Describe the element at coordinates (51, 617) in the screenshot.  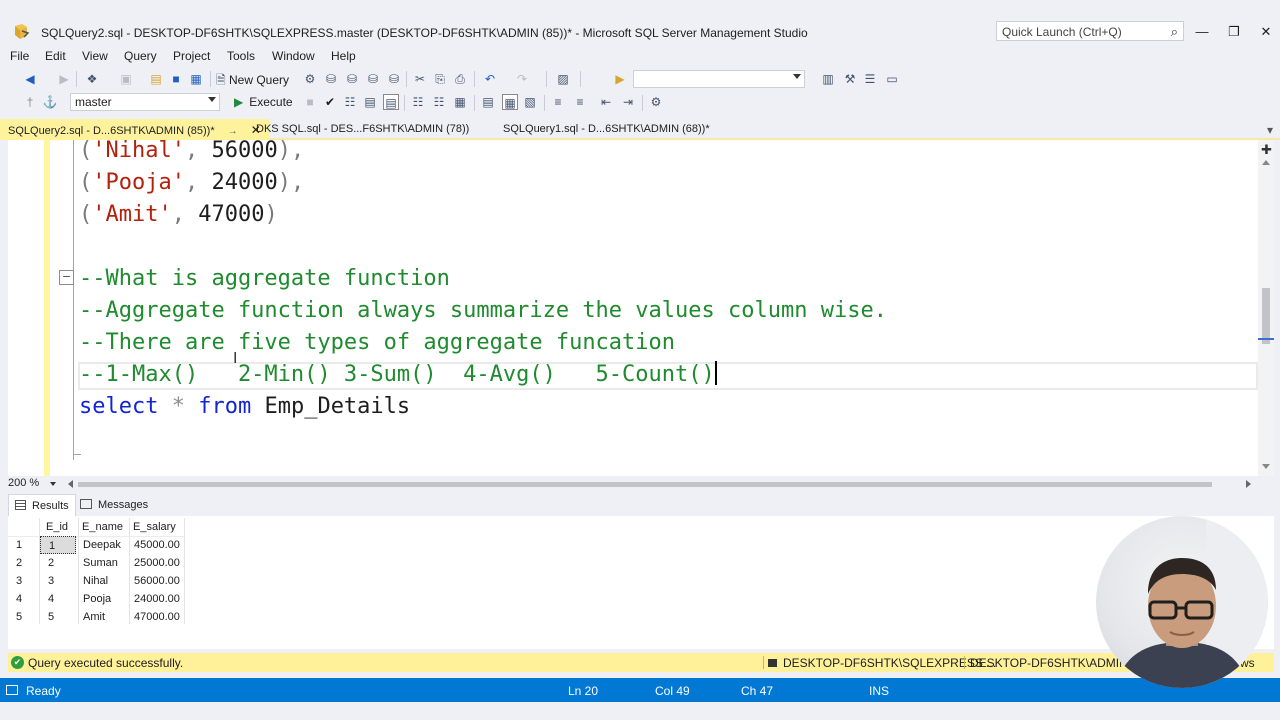
I see `cell-e-id: 5` at that location.